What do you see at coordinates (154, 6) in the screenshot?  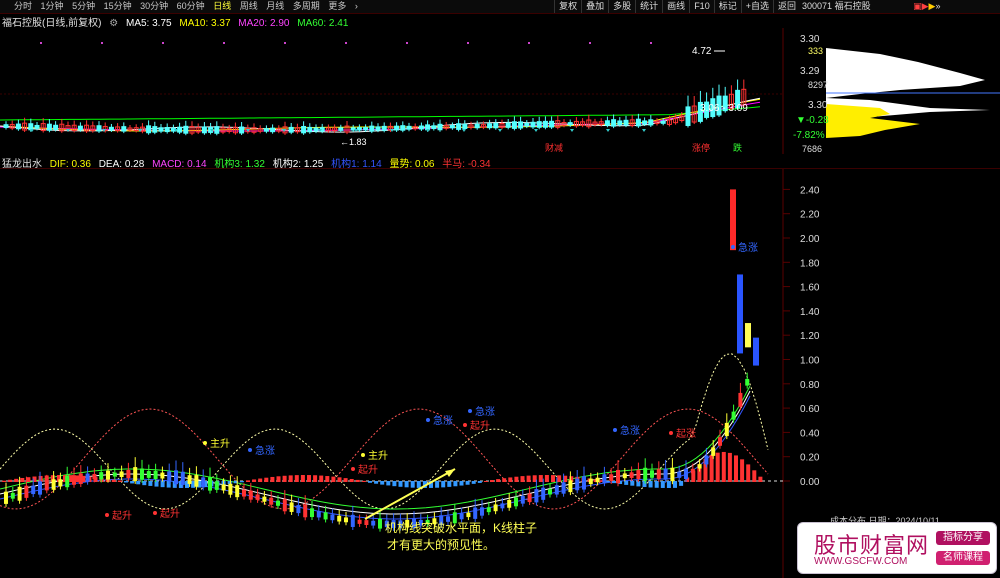 I see `tab-30min: 30分钟` at bounding box center [154, 6].